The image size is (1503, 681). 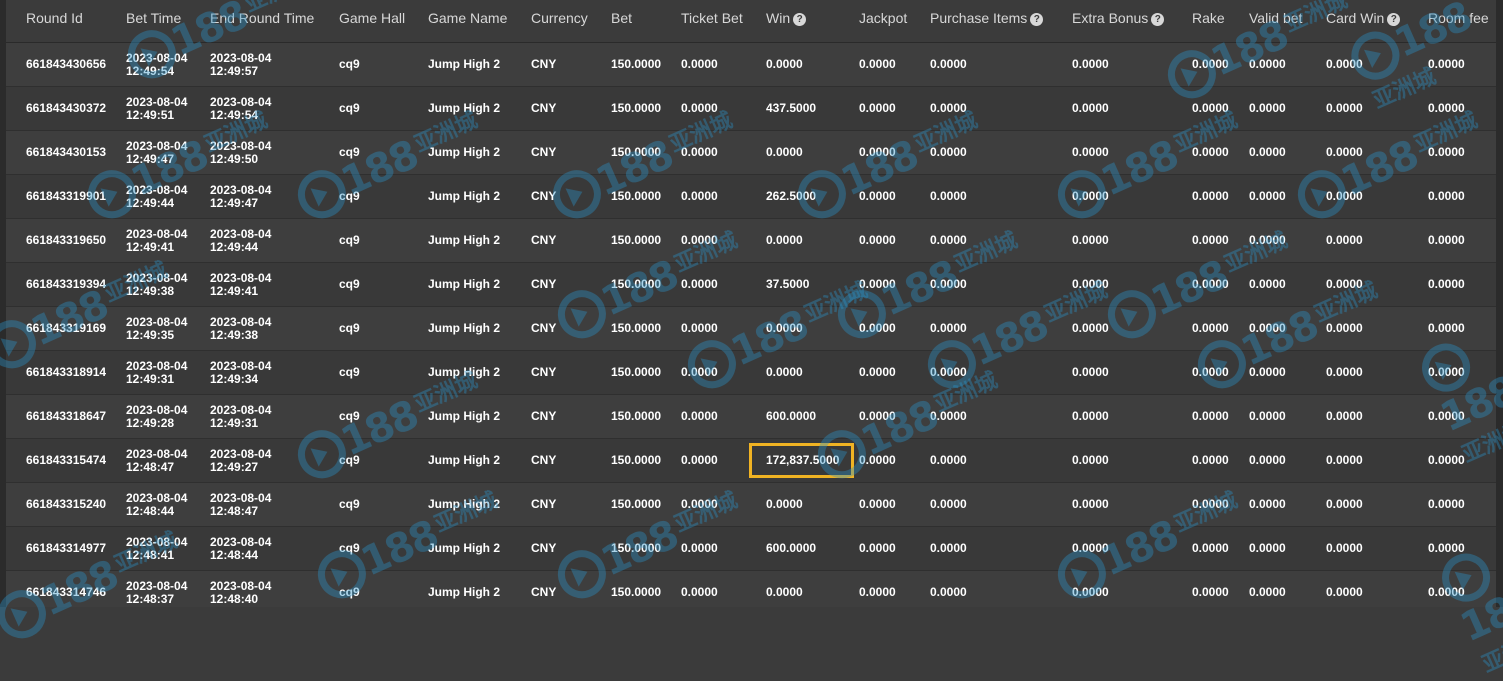 I want to click on column-header-room-fee: Room fee, so click(x=1465, y=21).